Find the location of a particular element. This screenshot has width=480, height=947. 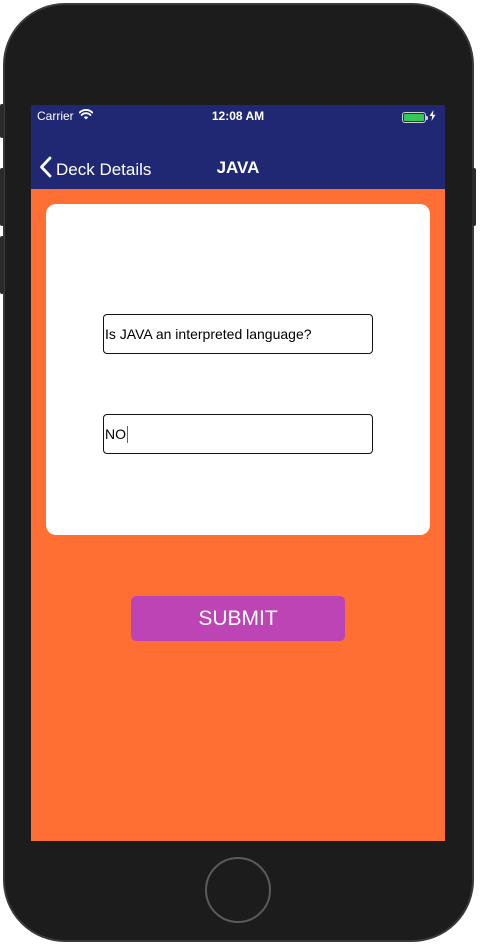

answer-input: NO is located at coordinates (238, 434).